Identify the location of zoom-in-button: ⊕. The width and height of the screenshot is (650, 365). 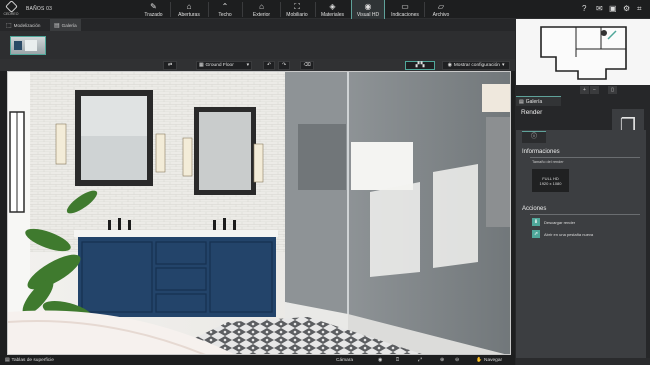
(442, 360).